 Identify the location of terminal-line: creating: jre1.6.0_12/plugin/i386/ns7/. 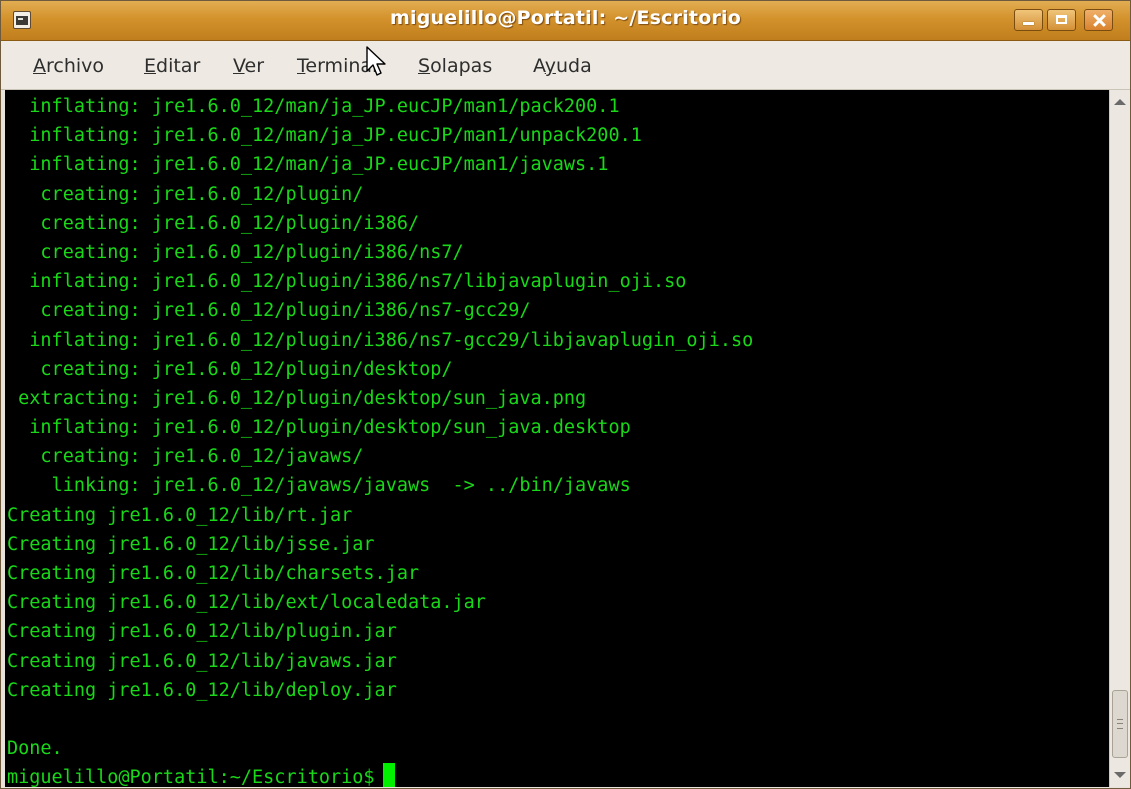
(235, 252).